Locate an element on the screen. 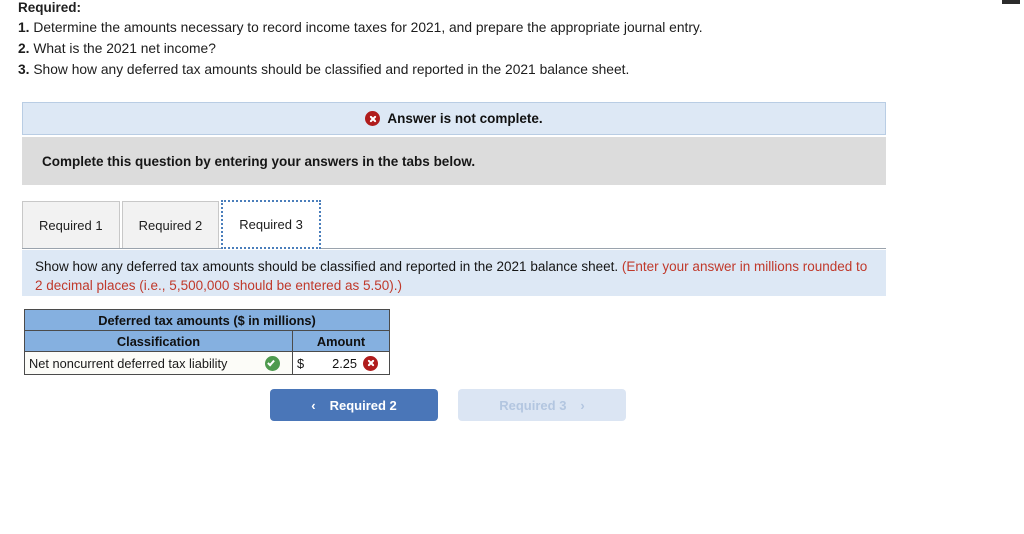 The height and width of the screenshot is (534, 1024). next-button-label: Required 3 is located at coordinates (533, 405).